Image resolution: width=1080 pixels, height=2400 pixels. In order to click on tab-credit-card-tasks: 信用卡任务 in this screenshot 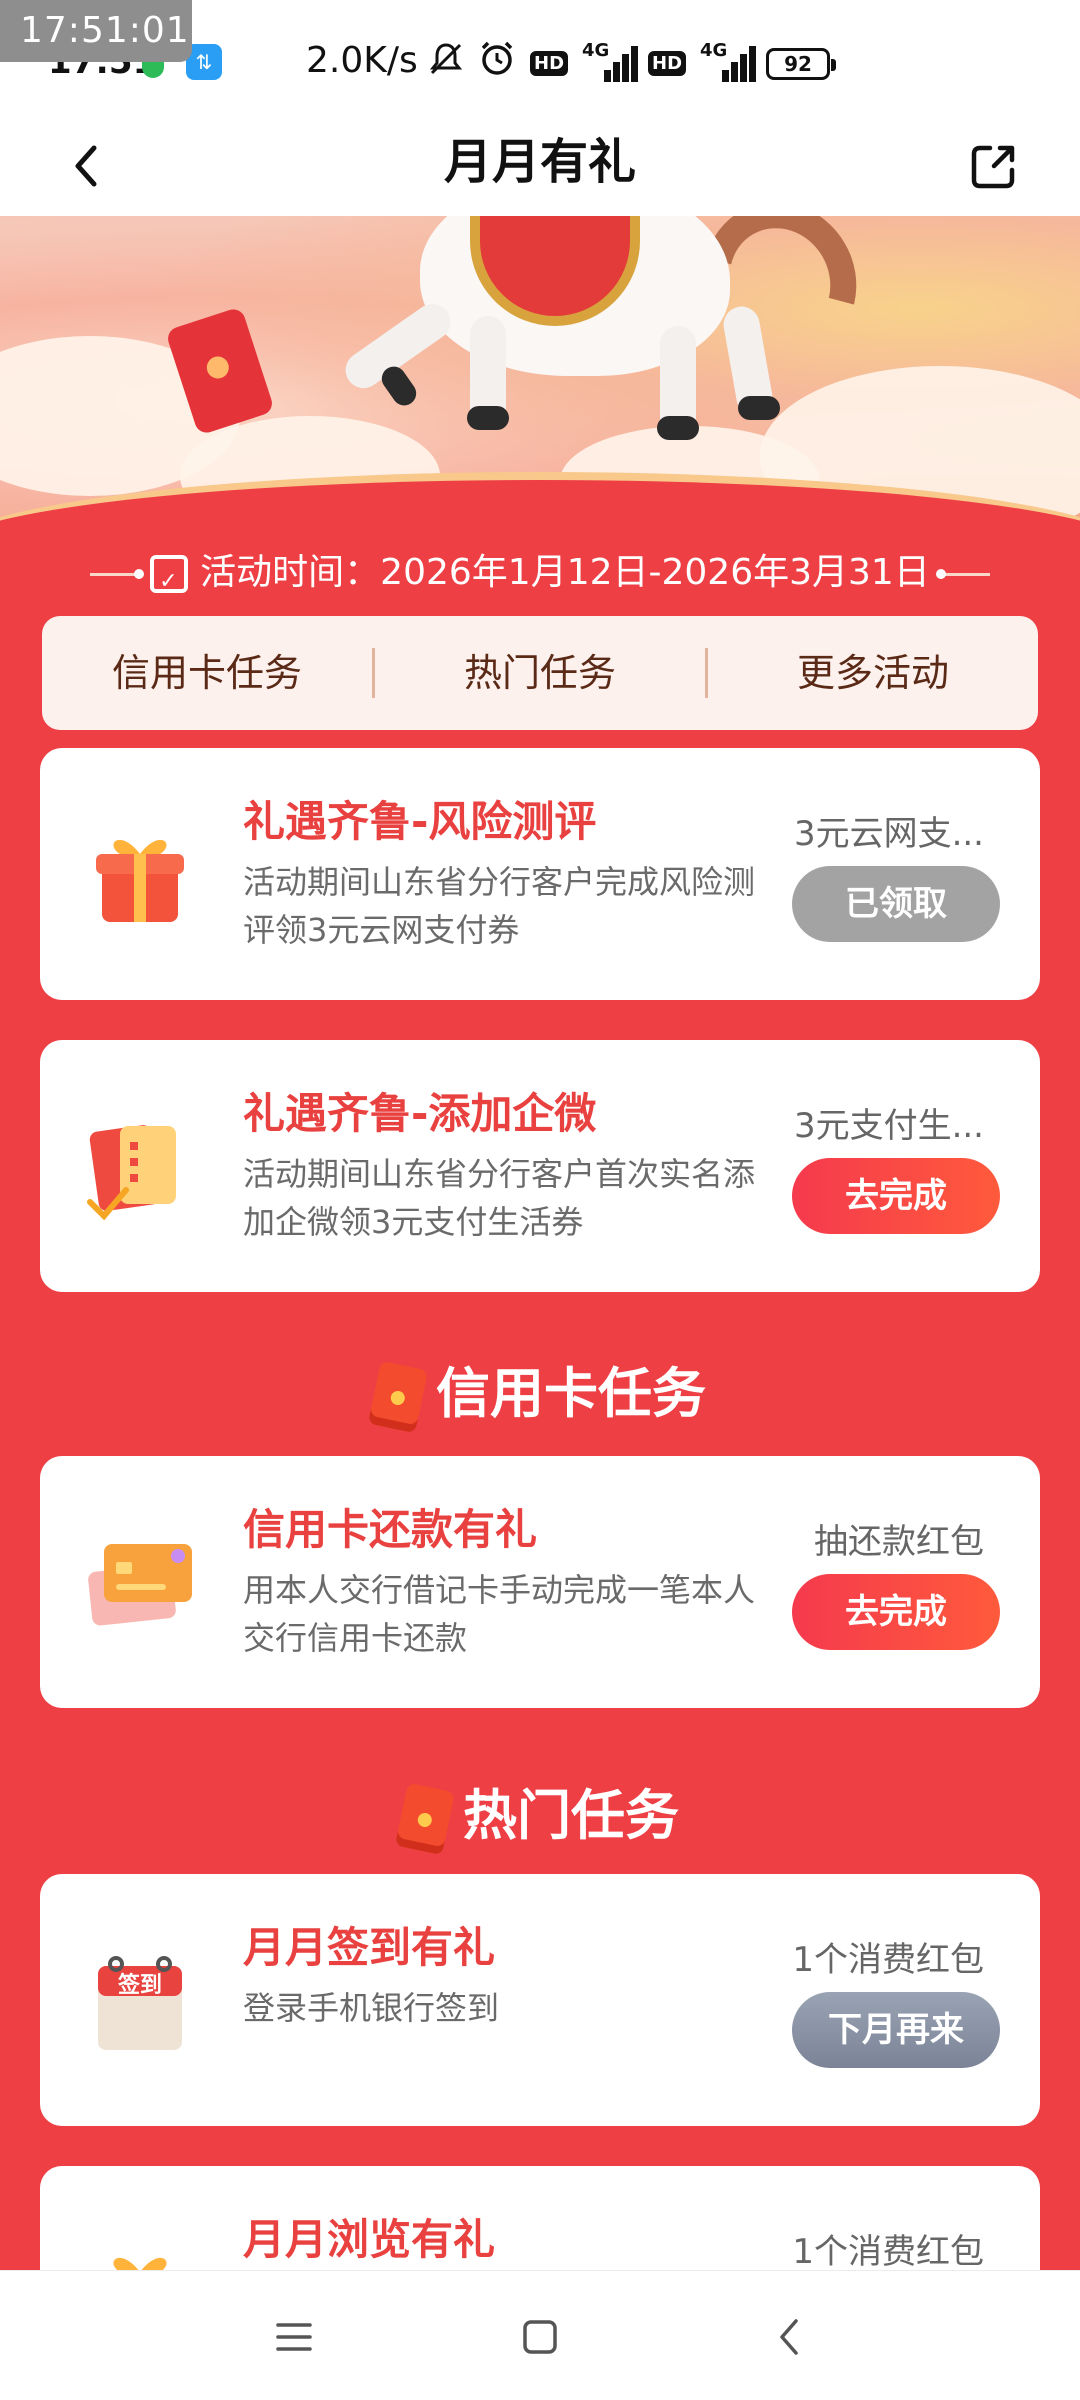, I will do `click(207, 673)`.